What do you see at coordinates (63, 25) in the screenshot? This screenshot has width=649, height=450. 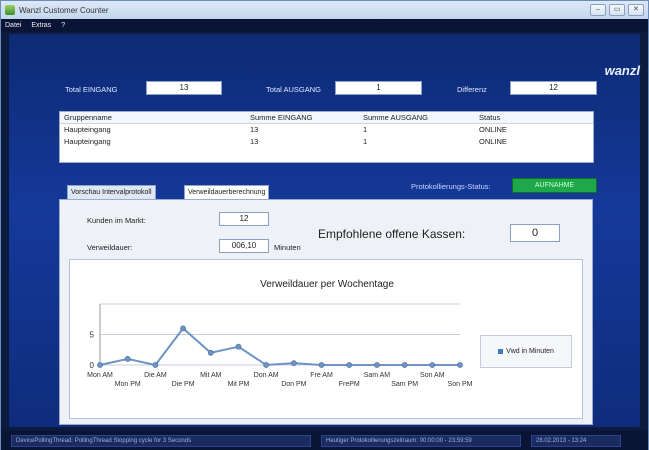 I see `menu-help: ?` at bounding box center [63, 25].